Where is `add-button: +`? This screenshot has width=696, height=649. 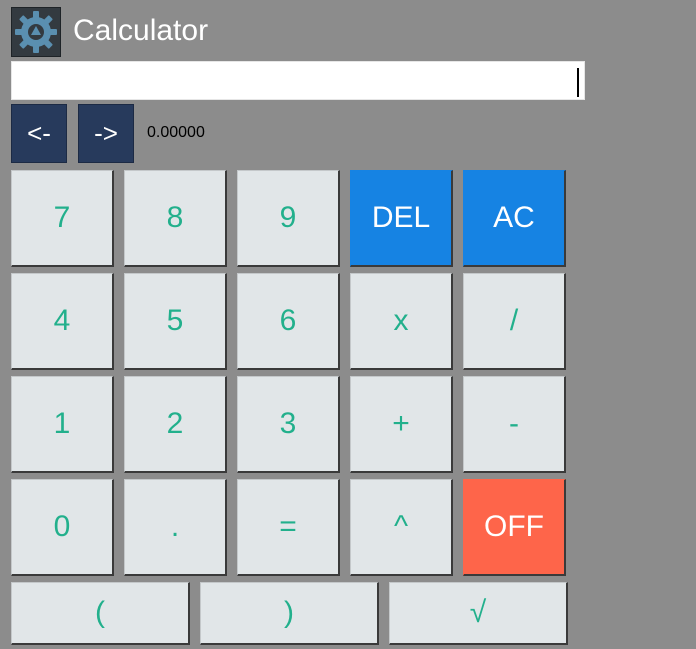
add-button: + is located at coordinates (401, 424).